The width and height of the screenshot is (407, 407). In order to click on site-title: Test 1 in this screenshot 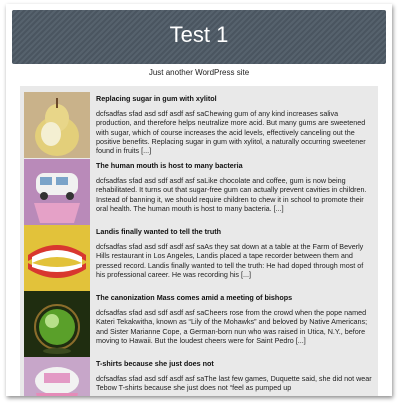, I will do `click(199, 35)`.